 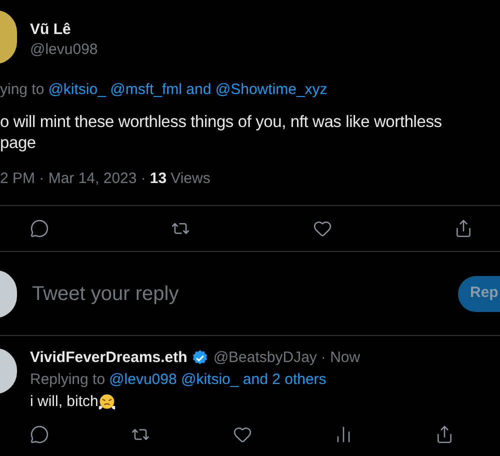 What do you see at coordinates (109, 358) in the screenshot?
I see `author-name: VividFeverDreams.eth` at bounding box center [109, 358].